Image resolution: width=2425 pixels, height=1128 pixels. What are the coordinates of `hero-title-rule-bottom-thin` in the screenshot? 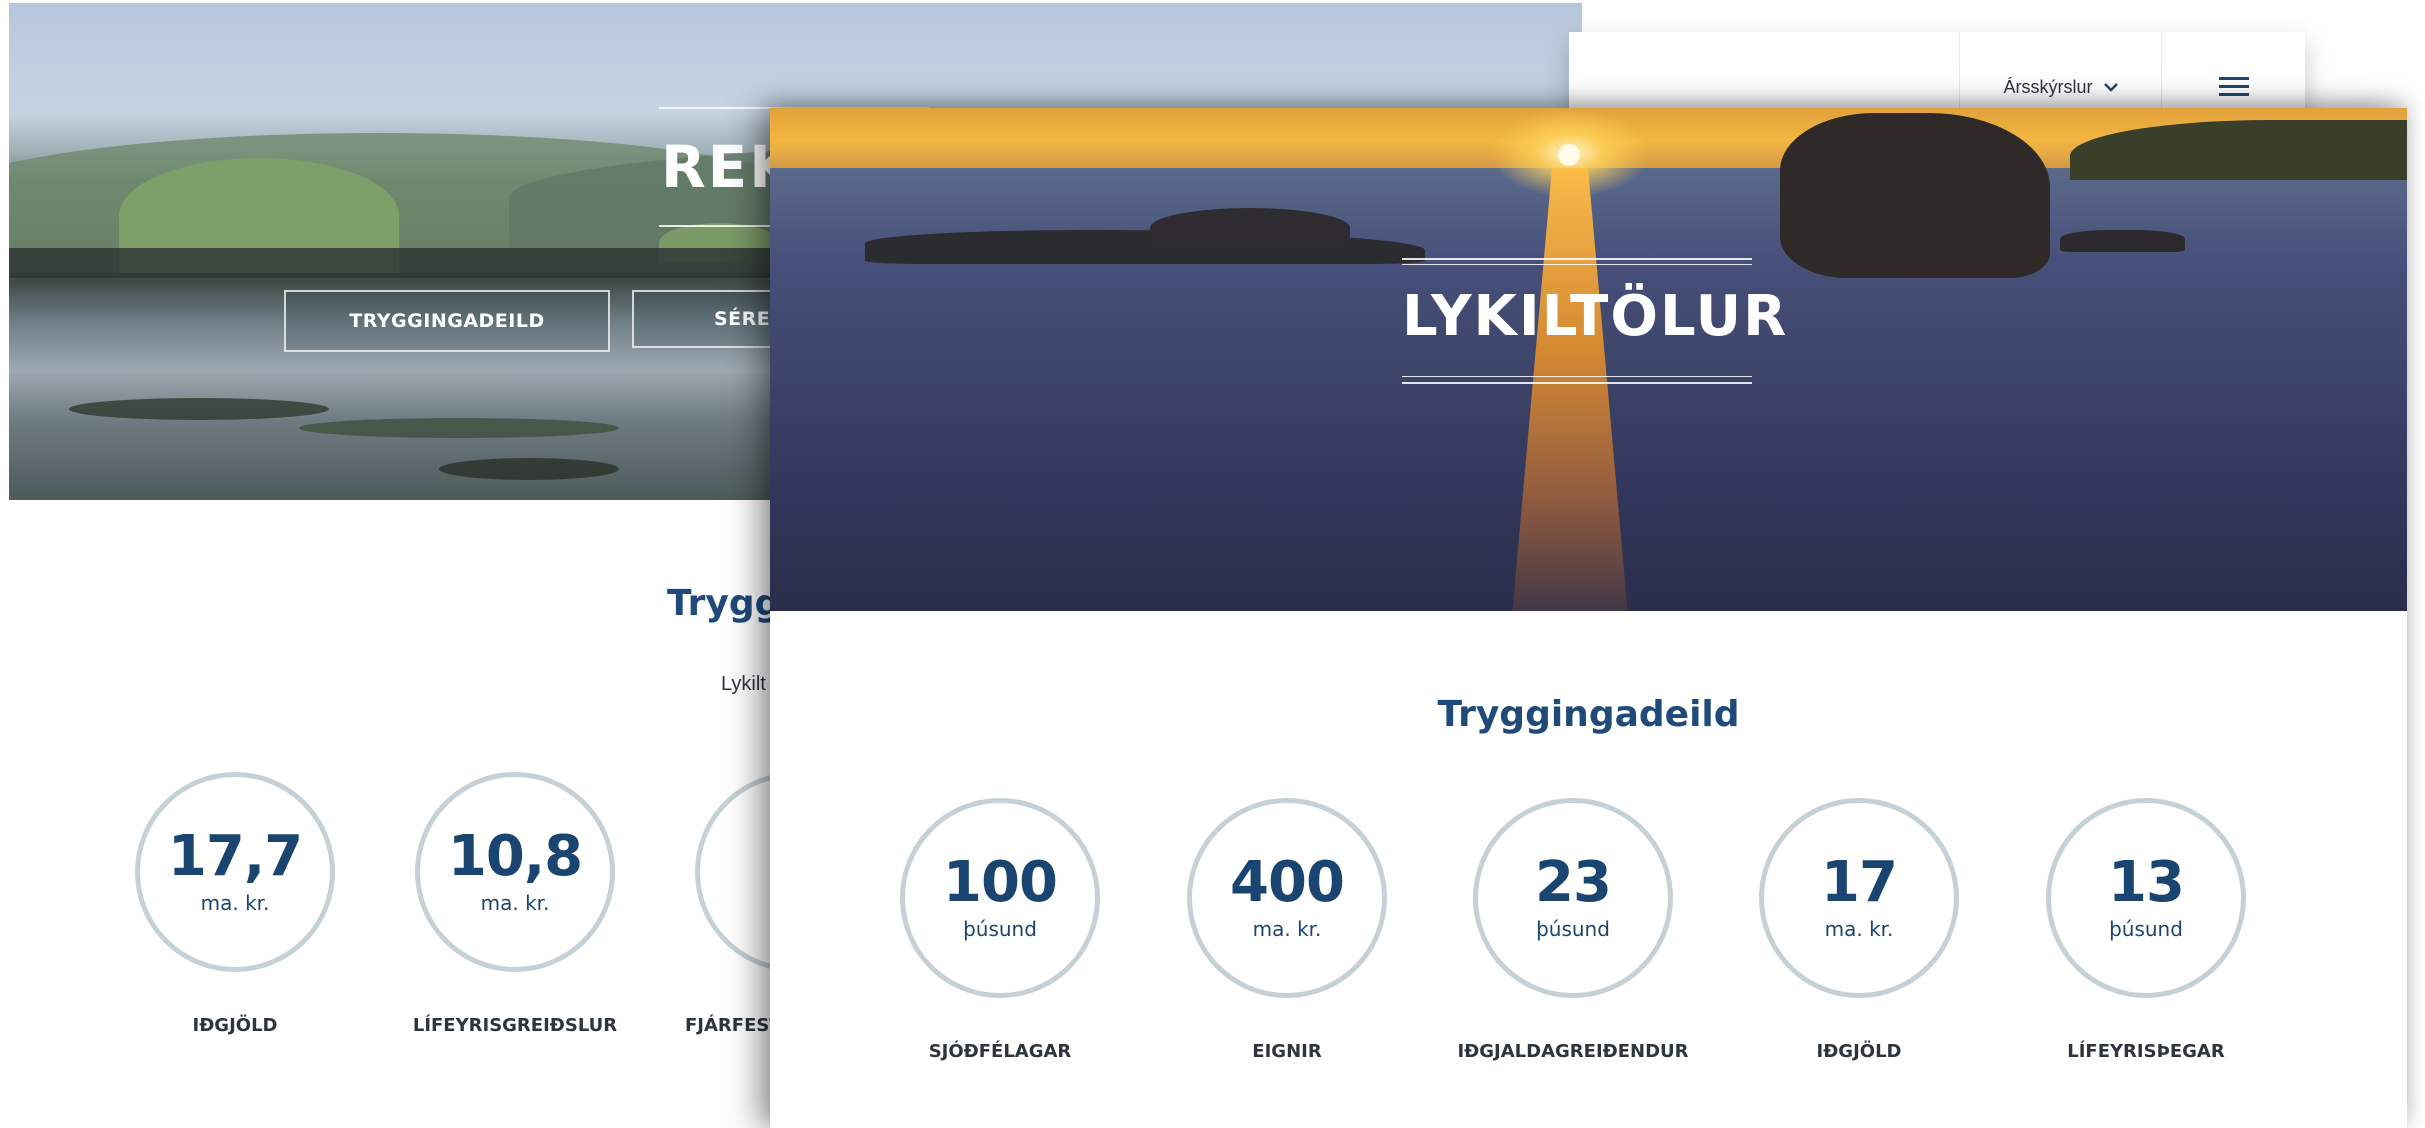 It's located at (1577, 376).